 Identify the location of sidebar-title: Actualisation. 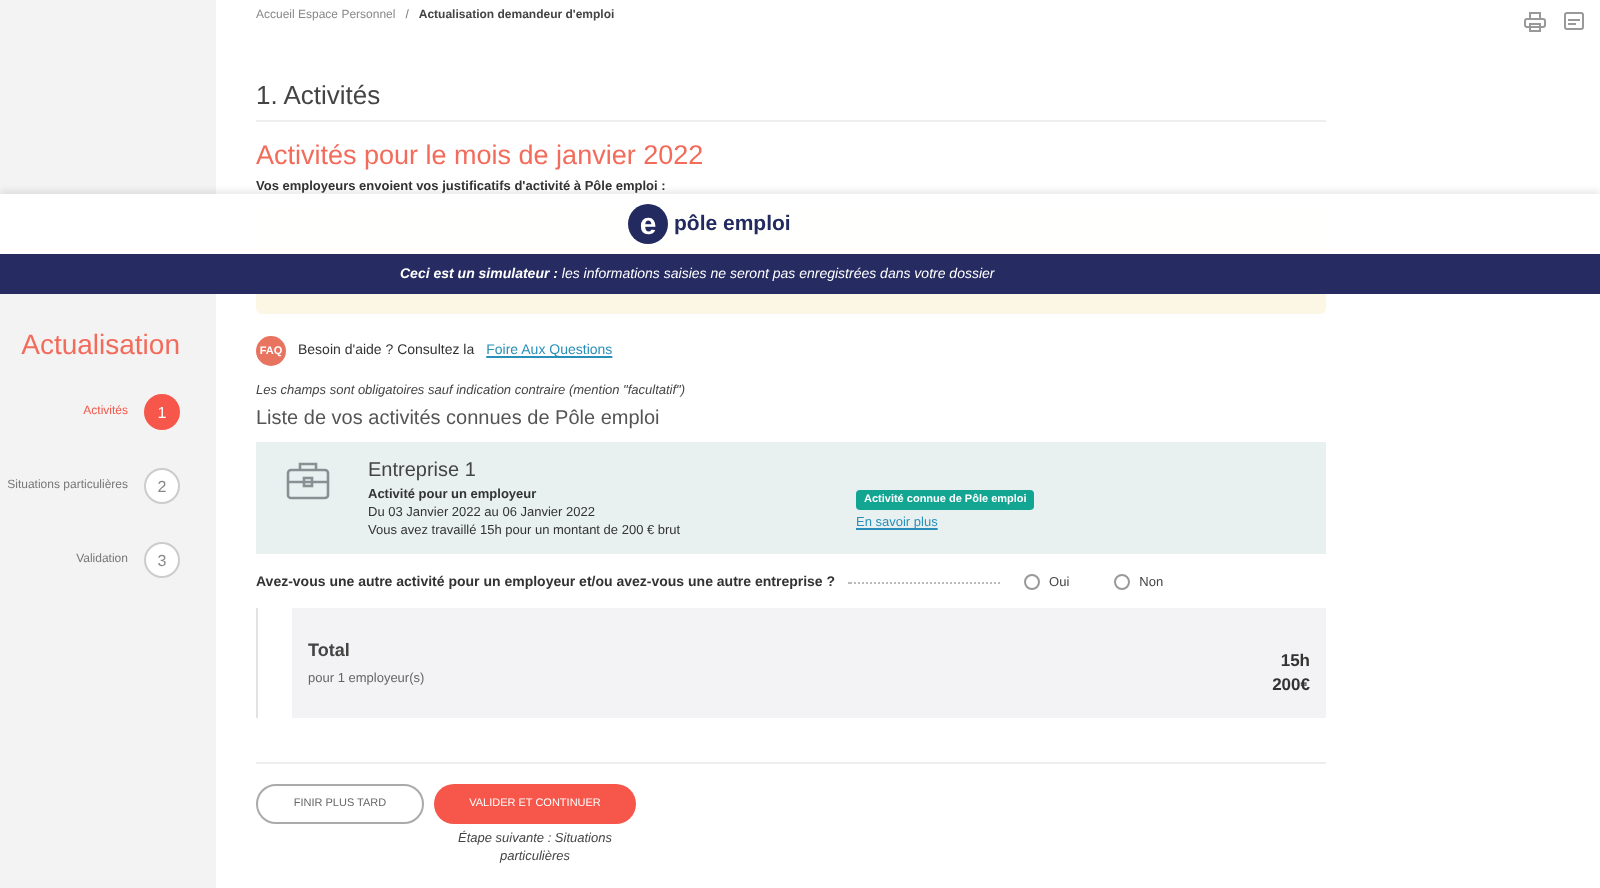
(101, 344).